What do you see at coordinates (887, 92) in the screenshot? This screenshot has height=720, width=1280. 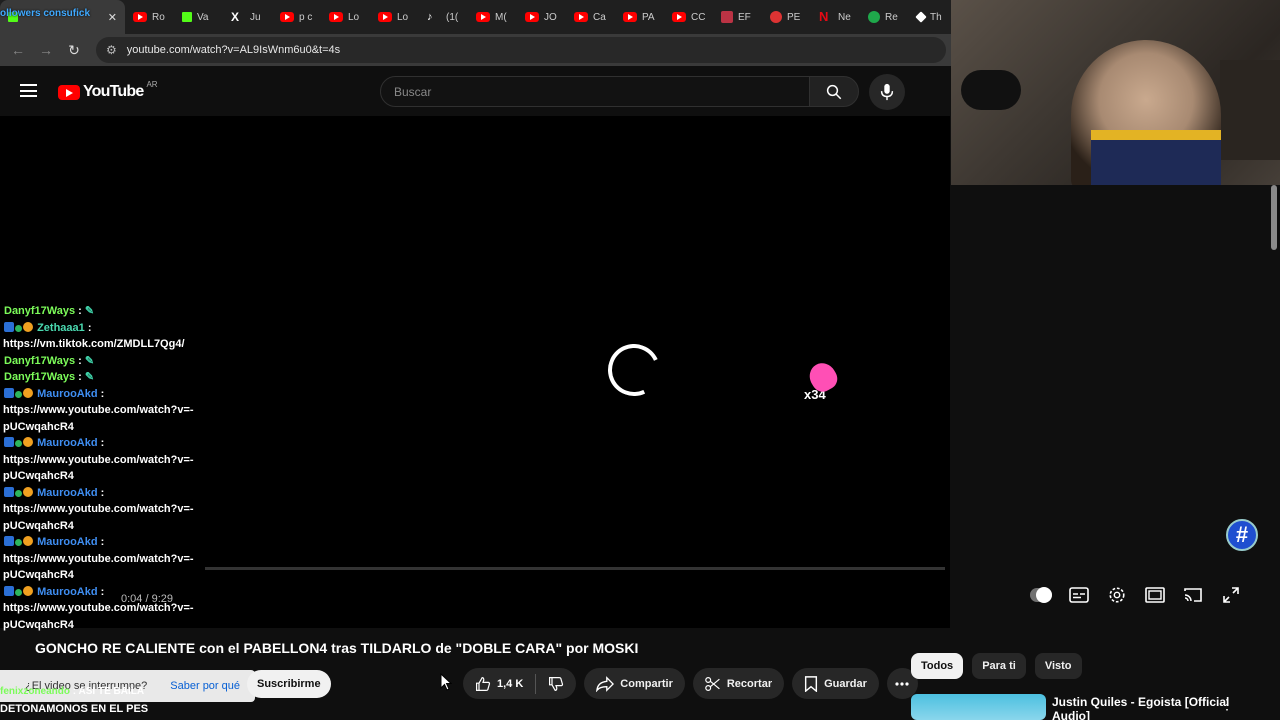 I see `voice-search-button` at bounding box center [887, 92].